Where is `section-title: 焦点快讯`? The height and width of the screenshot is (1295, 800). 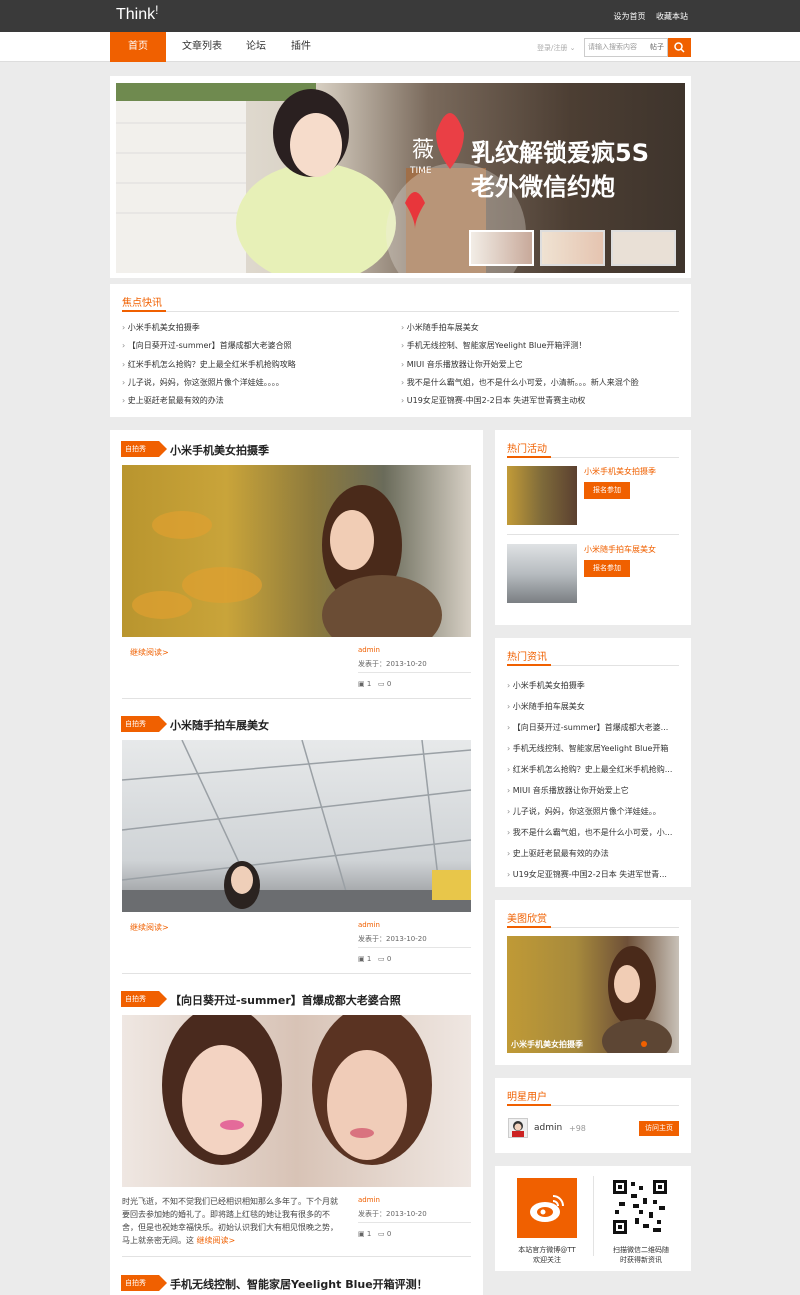 section-title: 焦点快讯 is located at coordinates (142, 303).